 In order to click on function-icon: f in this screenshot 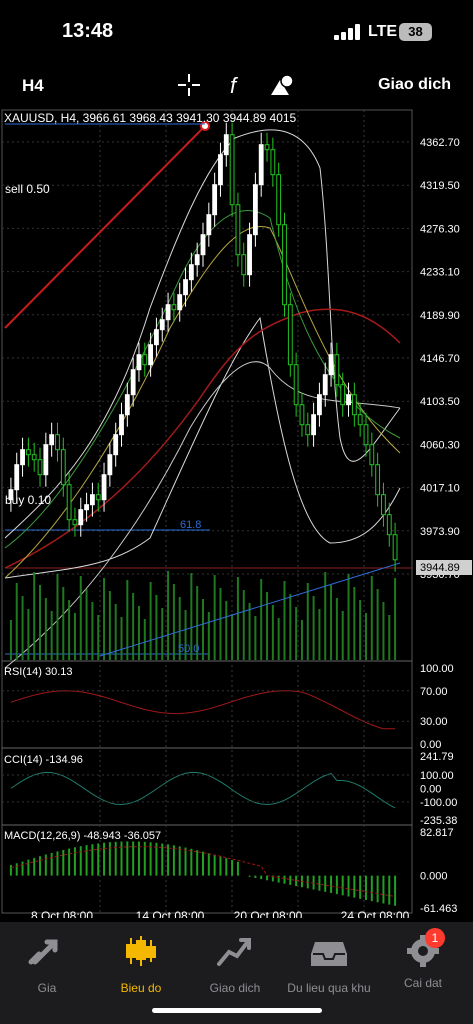, I will do `click(237, 85)`.